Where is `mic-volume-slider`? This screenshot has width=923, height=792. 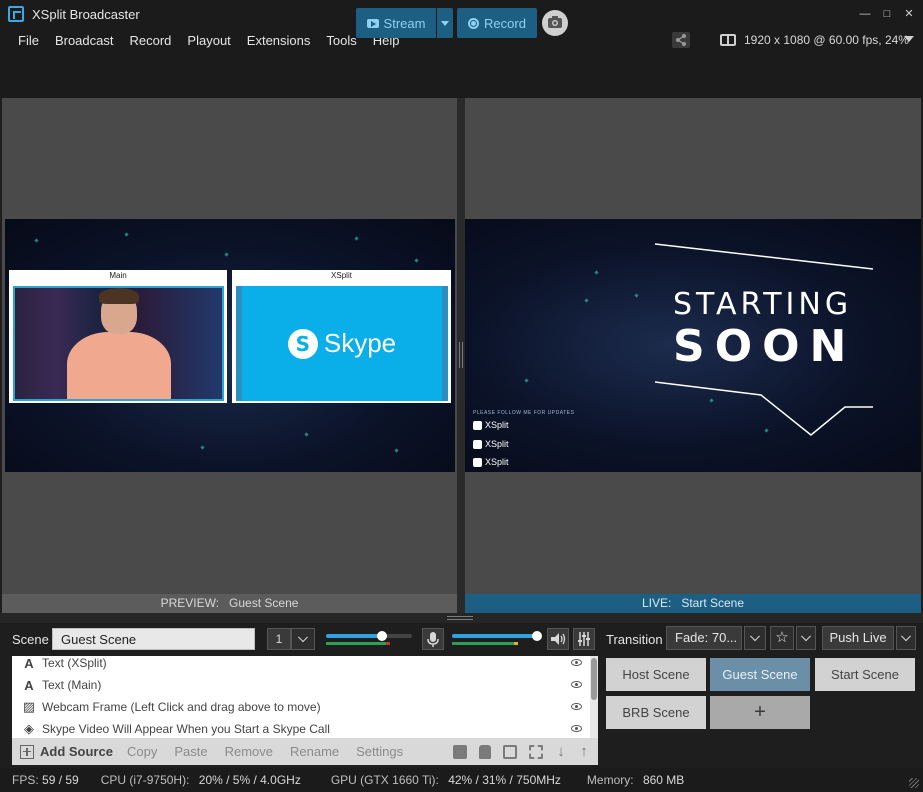 mic-volume-slider is located at coordinates (495, 636).